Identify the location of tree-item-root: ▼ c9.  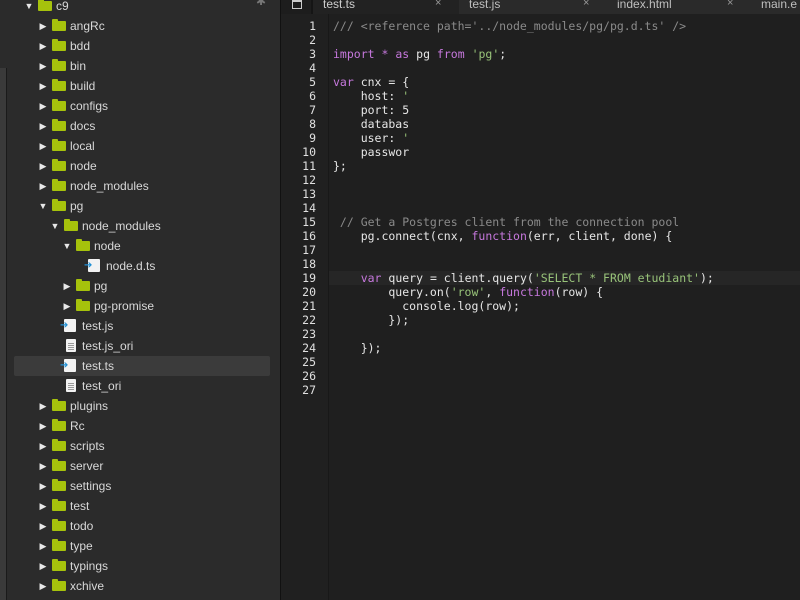
(142, 8).